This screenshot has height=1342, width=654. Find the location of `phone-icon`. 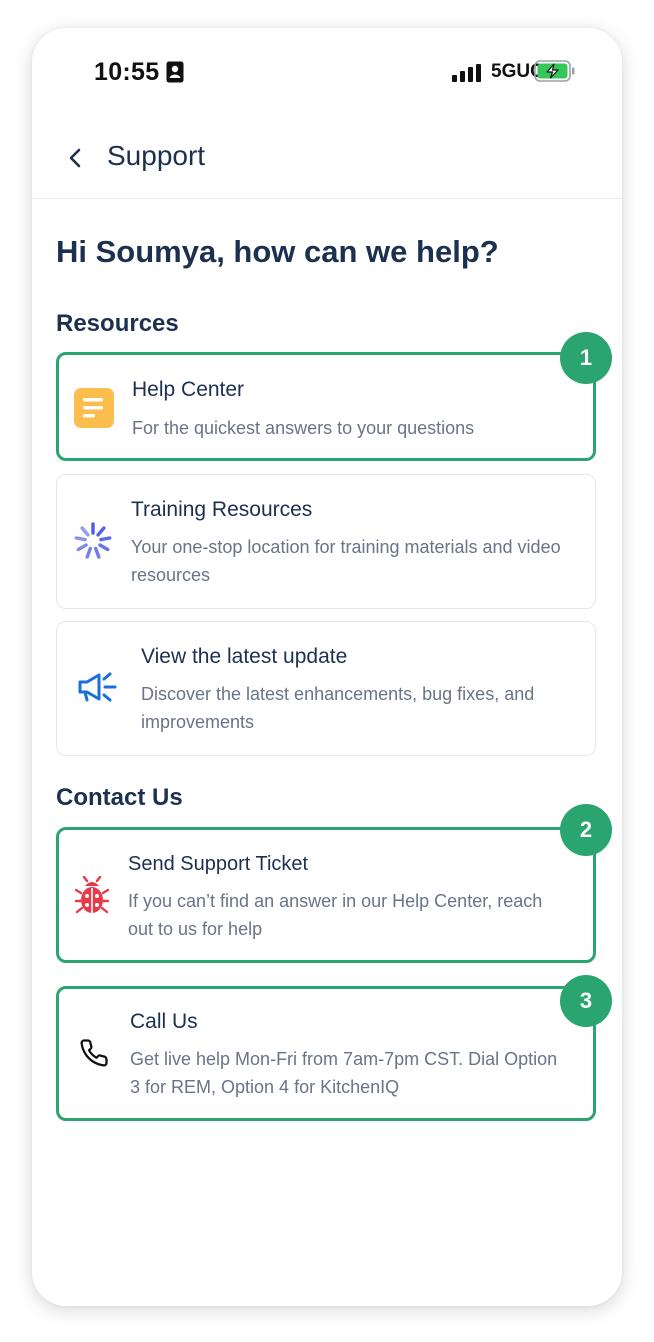

phone-icon is located at coordinates (94, 1053).